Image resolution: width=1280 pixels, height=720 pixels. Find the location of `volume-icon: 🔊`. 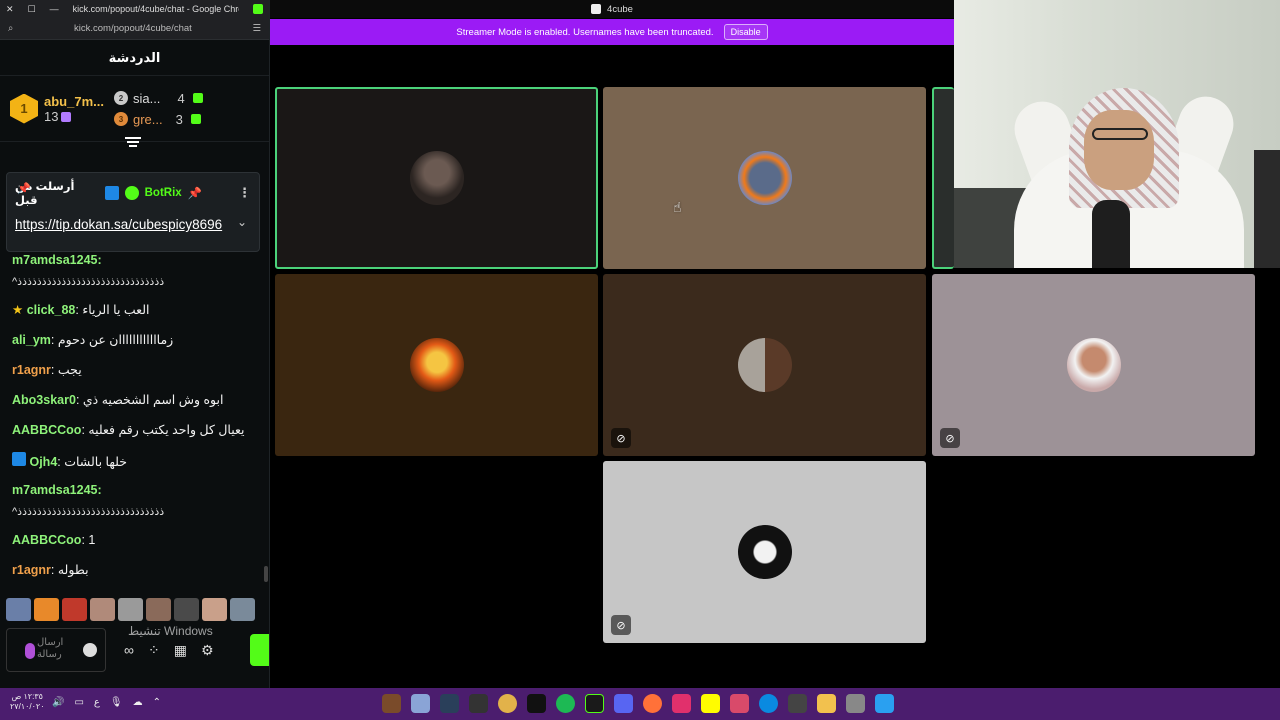

volume-icon: 🔊 is located at coordinates (58, 702).